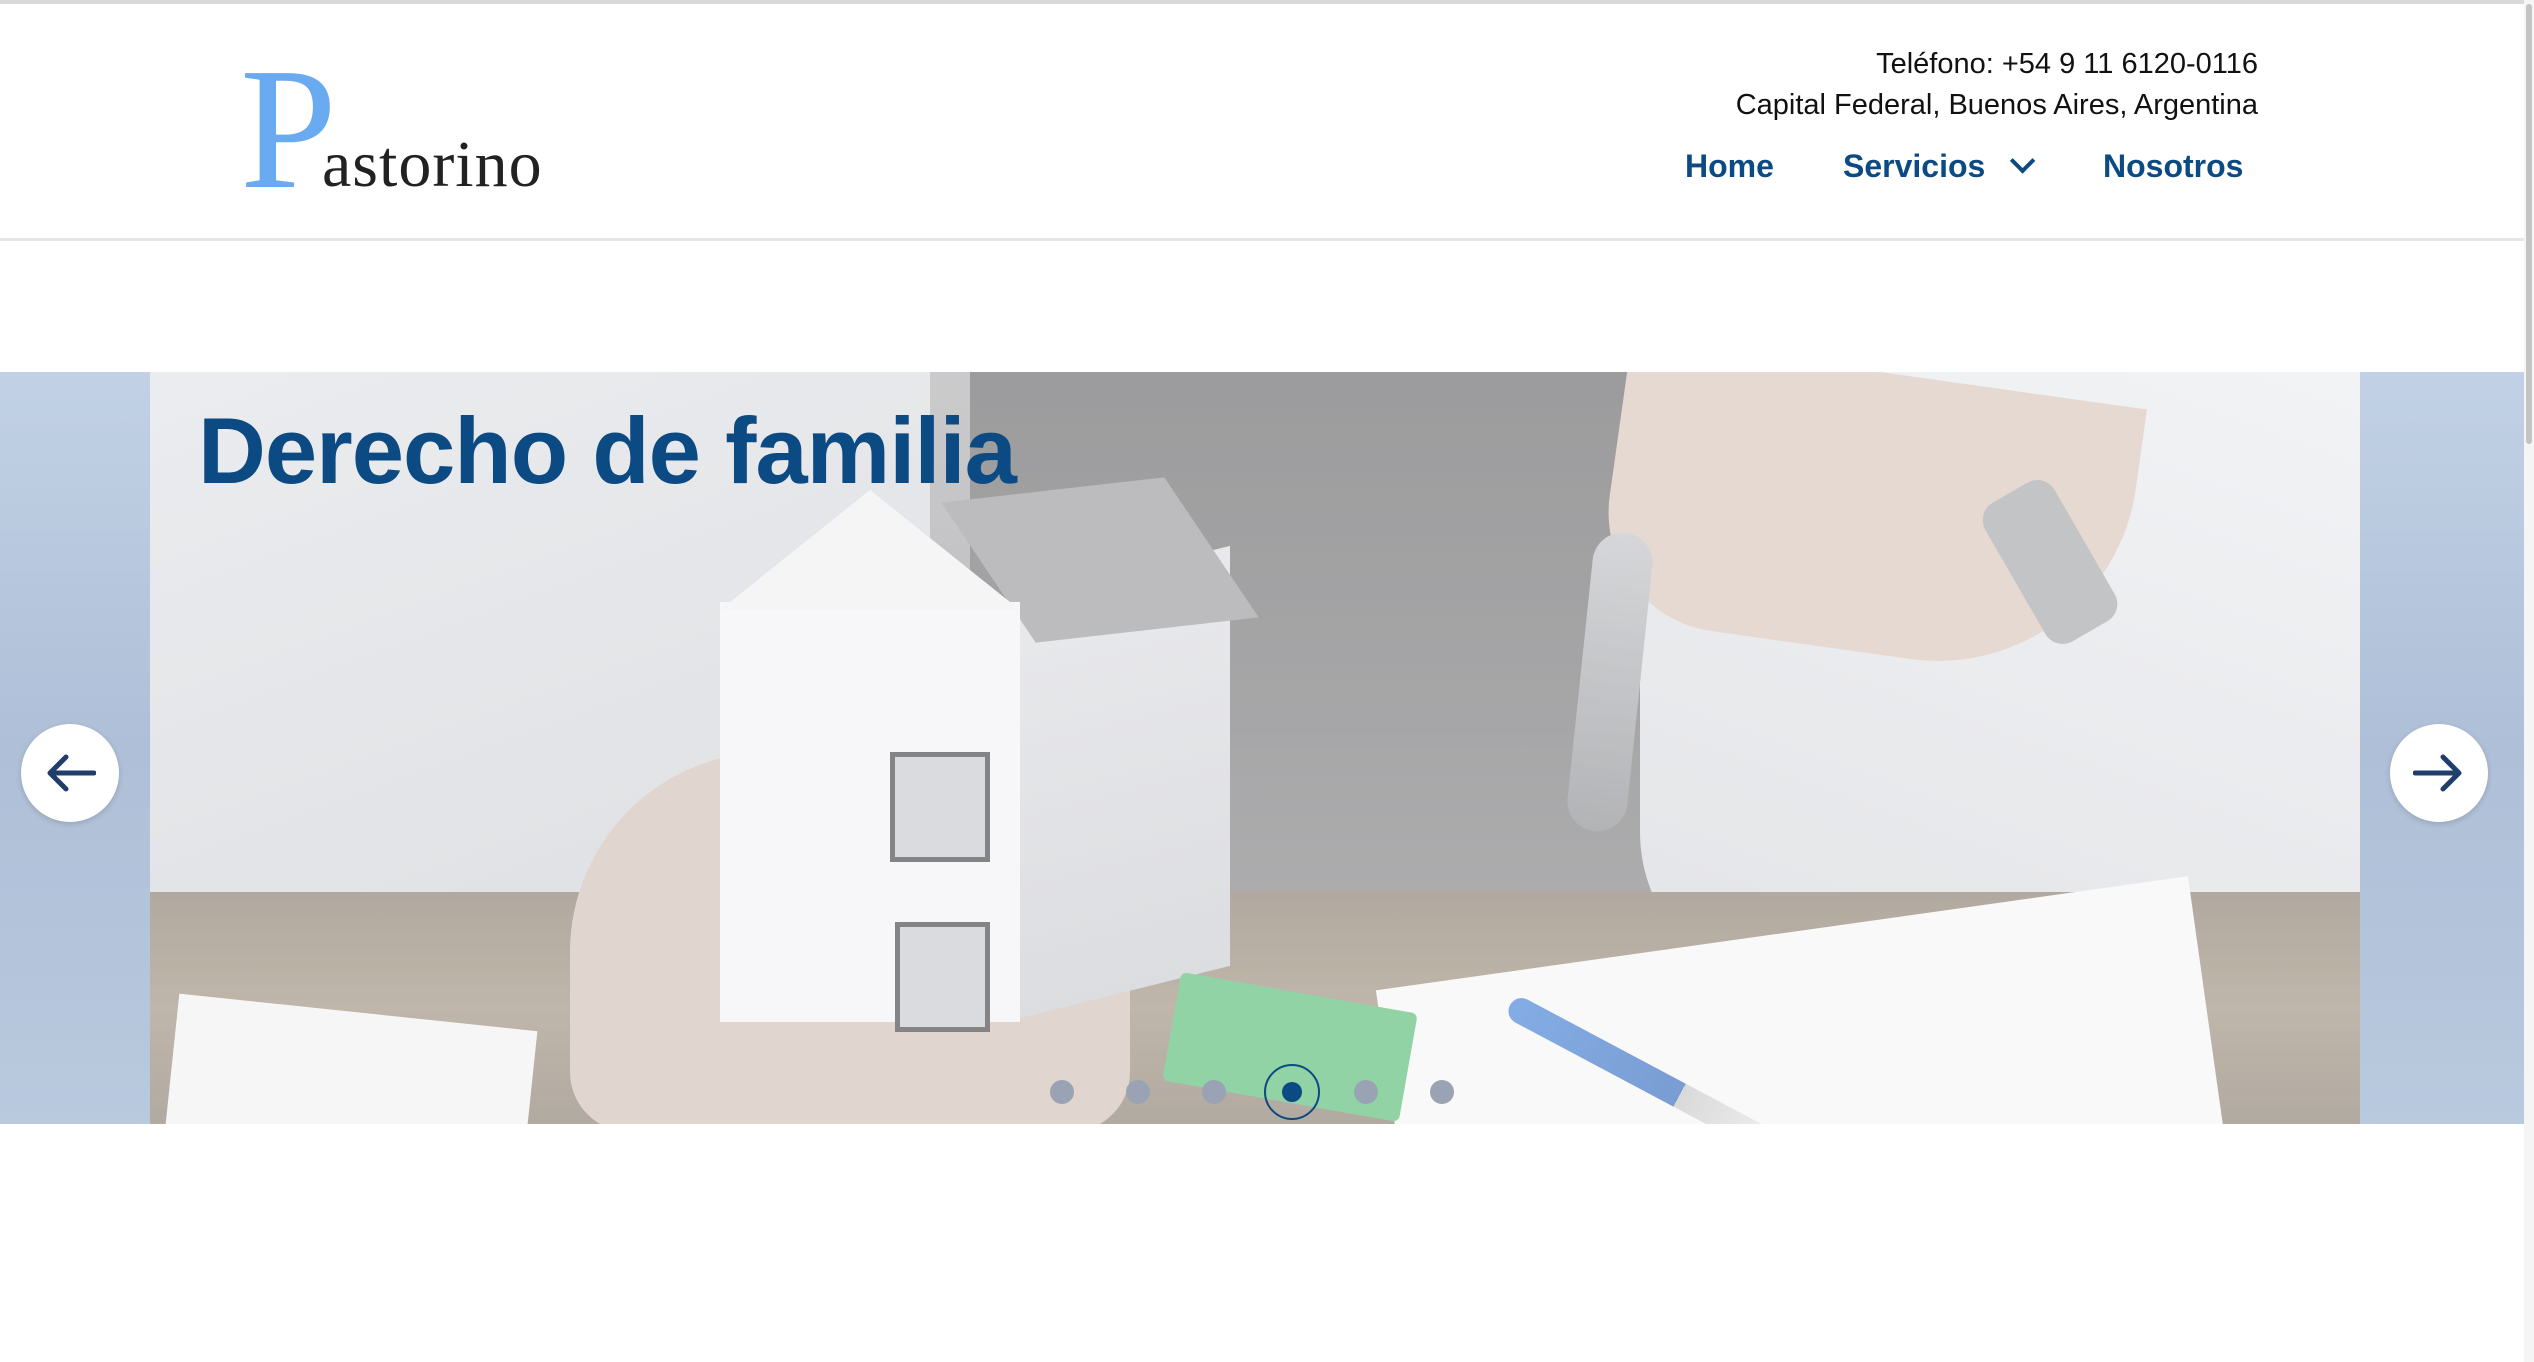 This screenshot has width=2534, height=1362. Describe the element at coordinates (1262, 239) in the screenshot. I see `header-divider` at that location.